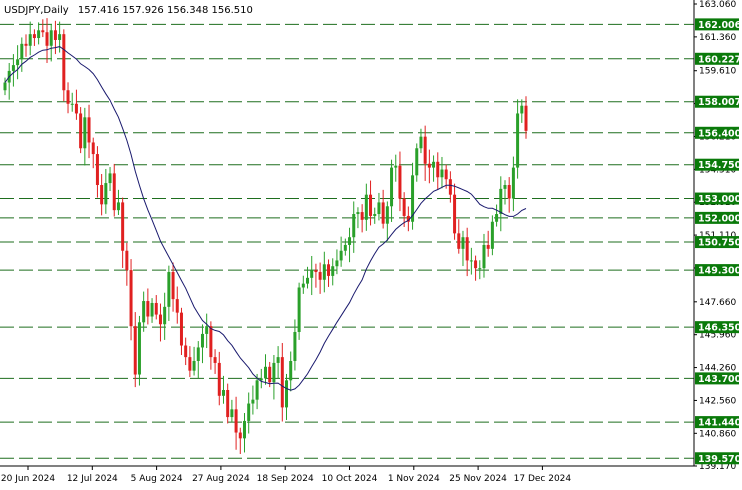 The image size is (742, 490). I want to click on level-price-label: 162.006, so click(720, 25).